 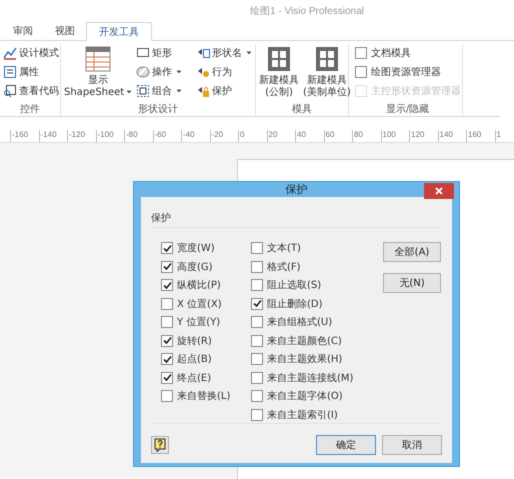 I want to click on group-icon, so click(x=143, y=91).